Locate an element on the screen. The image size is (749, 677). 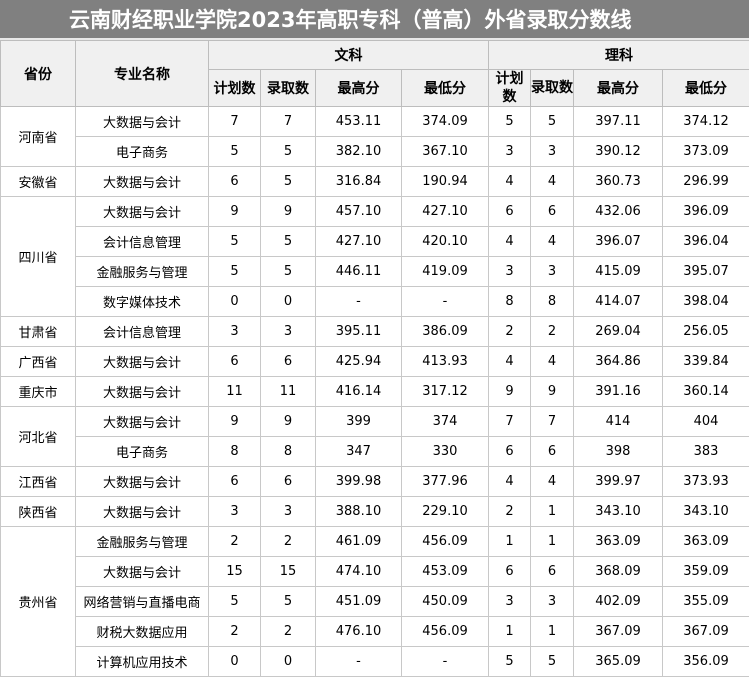
cell-science-min: 343.10 is located at coordinates (706, 512).